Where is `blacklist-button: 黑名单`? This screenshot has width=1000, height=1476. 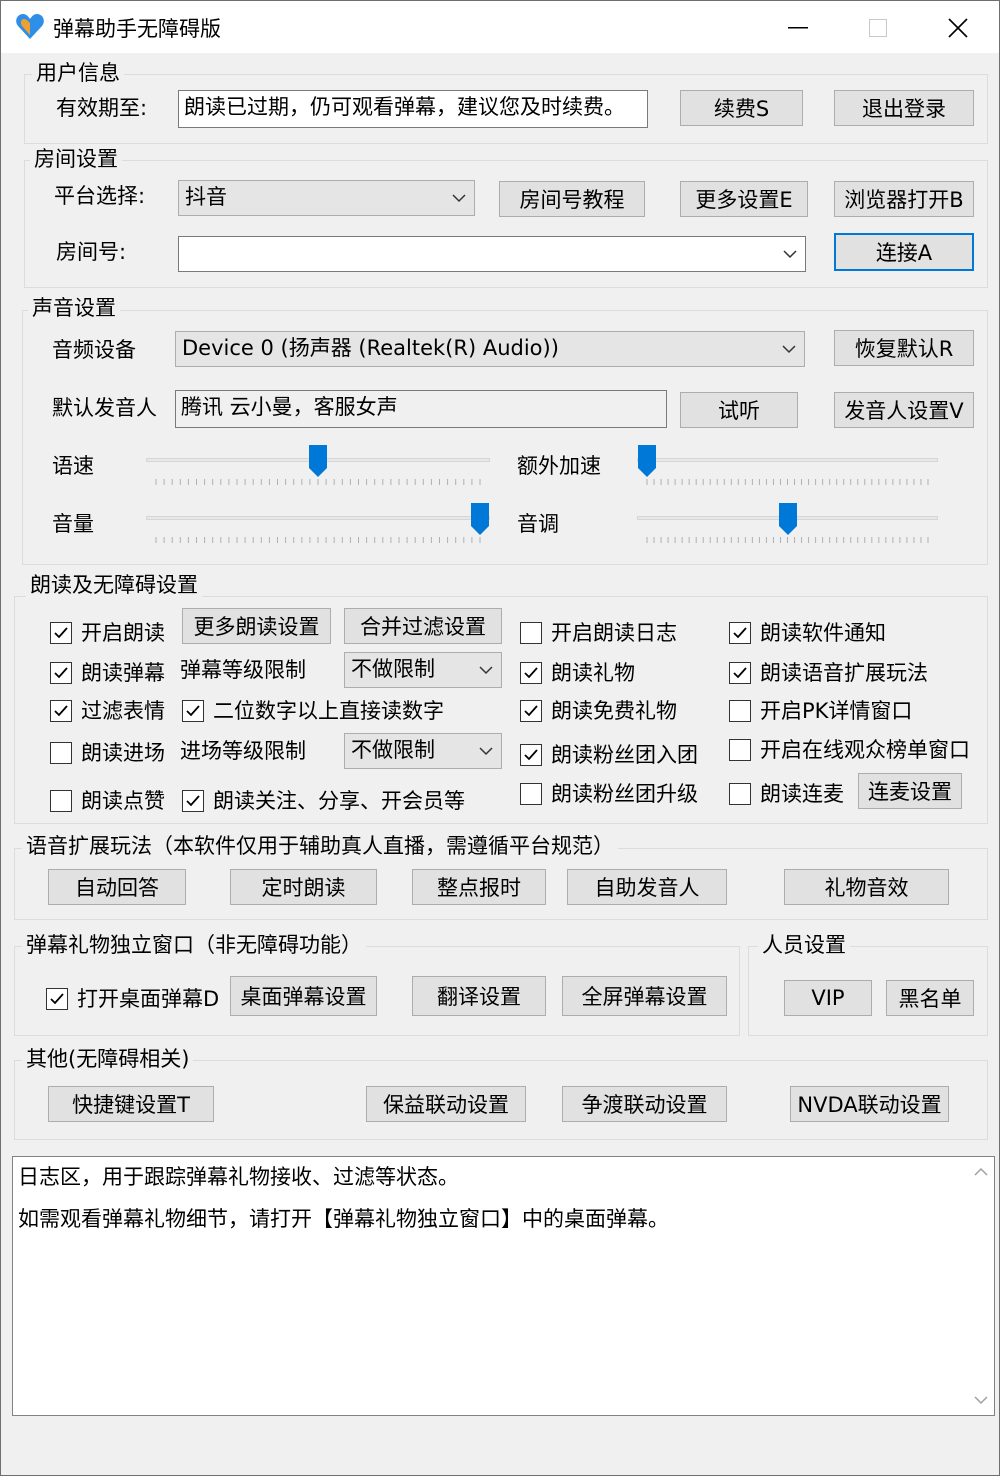 blacklist-button: 黑名单 is located at coordinates (930, 998).